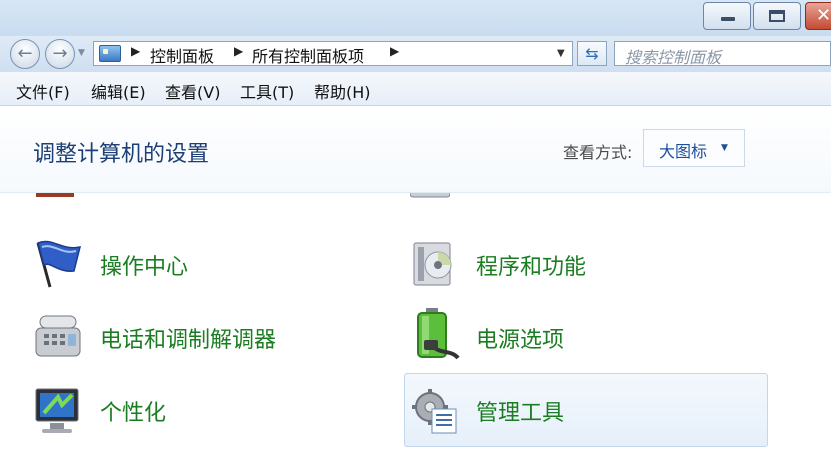  I want to click on item-power-options: 电源选项, so click(576, 341).